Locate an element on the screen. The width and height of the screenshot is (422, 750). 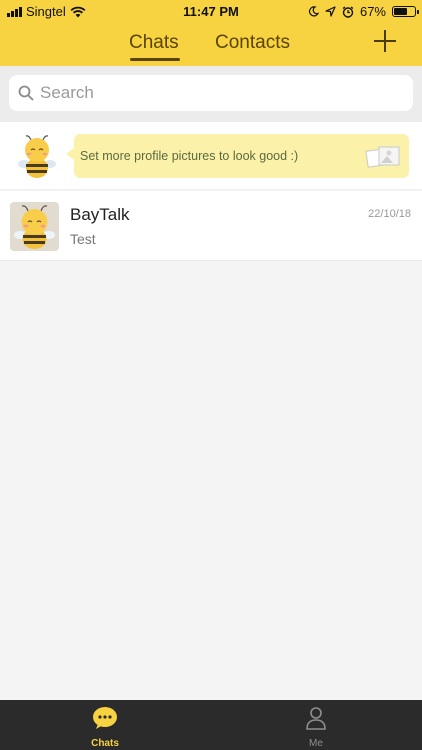
battery-percent: 67% is located at coordinates (372, 11).